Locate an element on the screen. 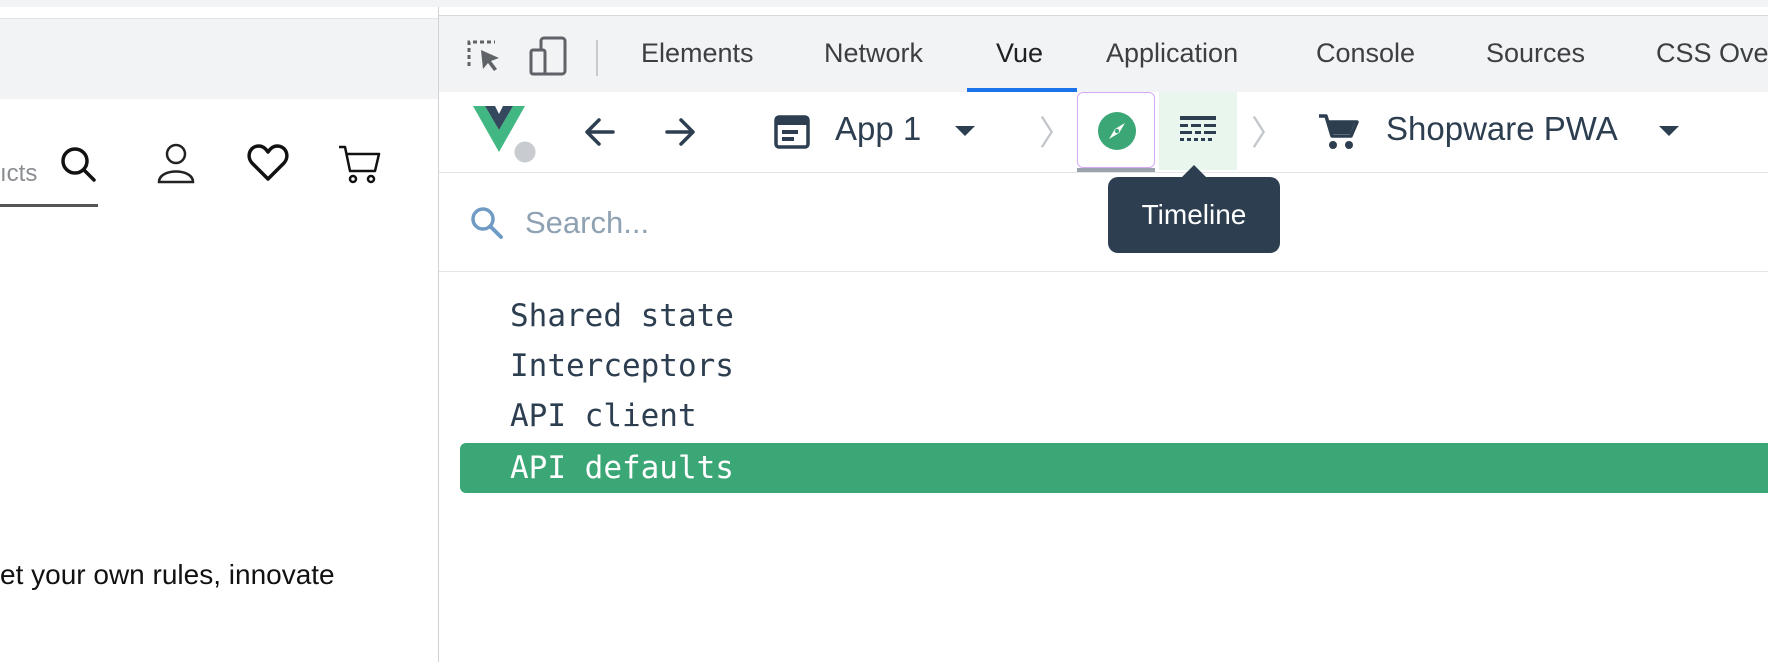 The height and width of the screenshot is (662, 1768). back-arrow-icon is located at coordinates (600, 132).